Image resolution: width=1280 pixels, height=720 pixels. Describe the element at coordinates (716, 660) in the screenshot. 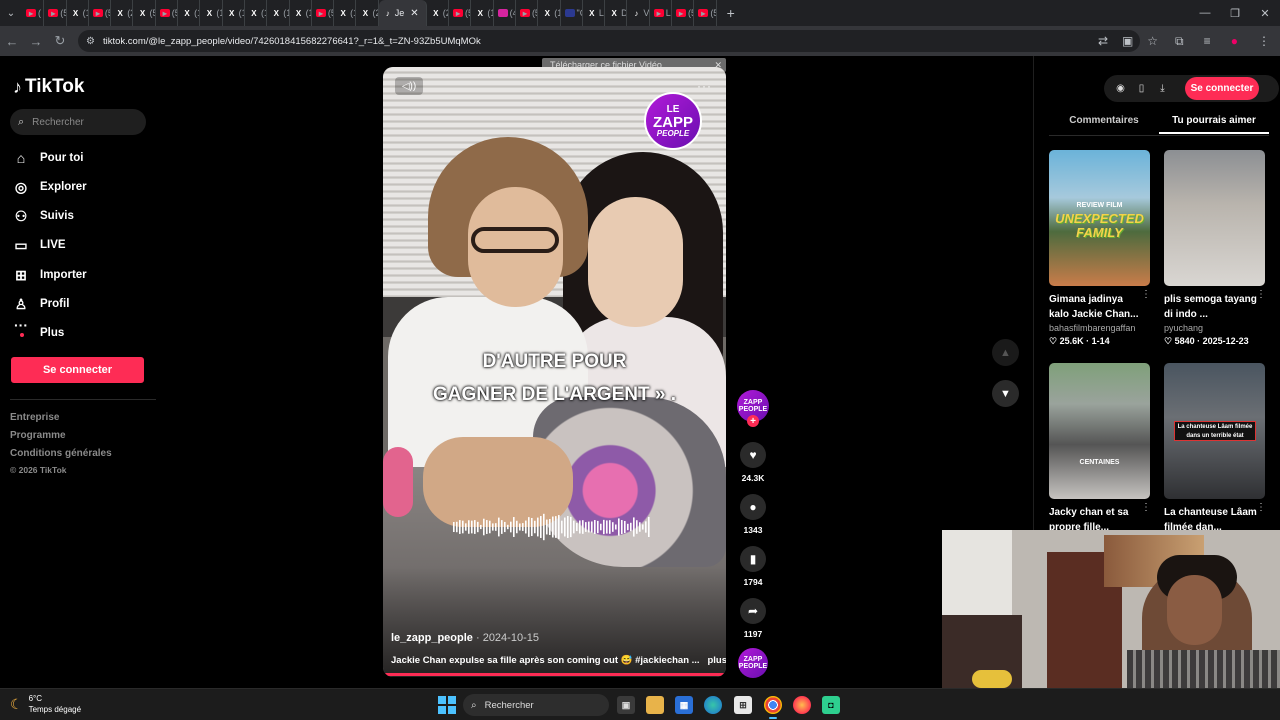

I see `more-link: plus` at that location.